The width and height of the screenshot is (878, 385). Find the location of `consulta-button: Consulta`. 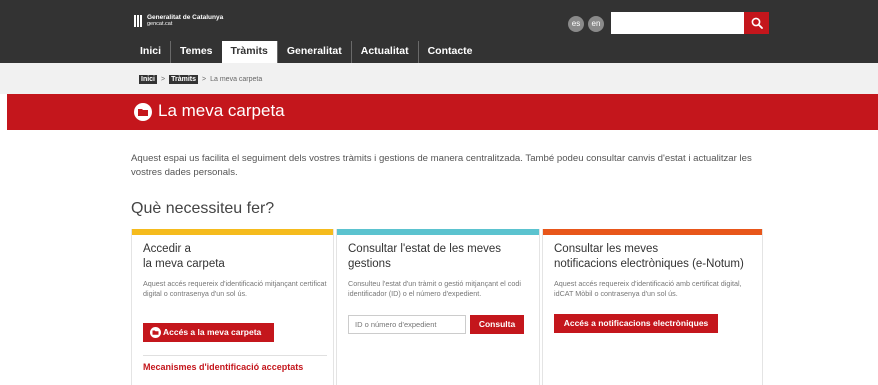

consulta-button: Consulta is located at coordinates (497, 324).